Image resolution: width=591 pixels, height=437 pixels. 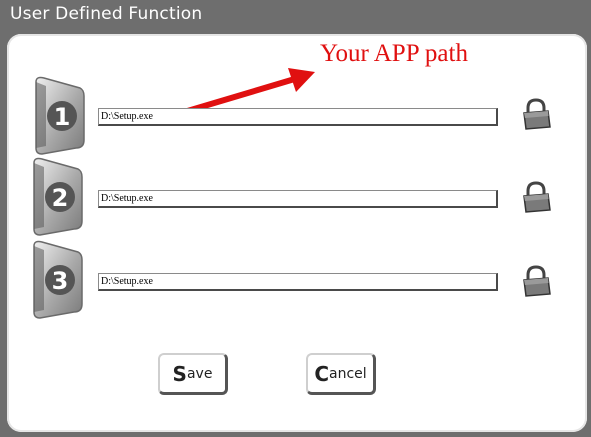 I want to click on save-button: Save, so click(x=193, y=374).